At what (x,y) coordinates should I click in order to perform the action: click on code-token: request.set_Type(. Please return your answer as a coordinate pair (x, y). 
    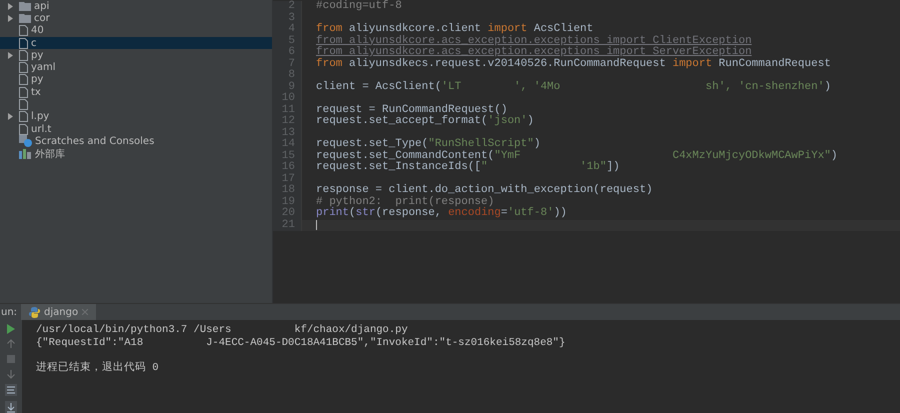
    Looking at the image, I should click on (372, 144).